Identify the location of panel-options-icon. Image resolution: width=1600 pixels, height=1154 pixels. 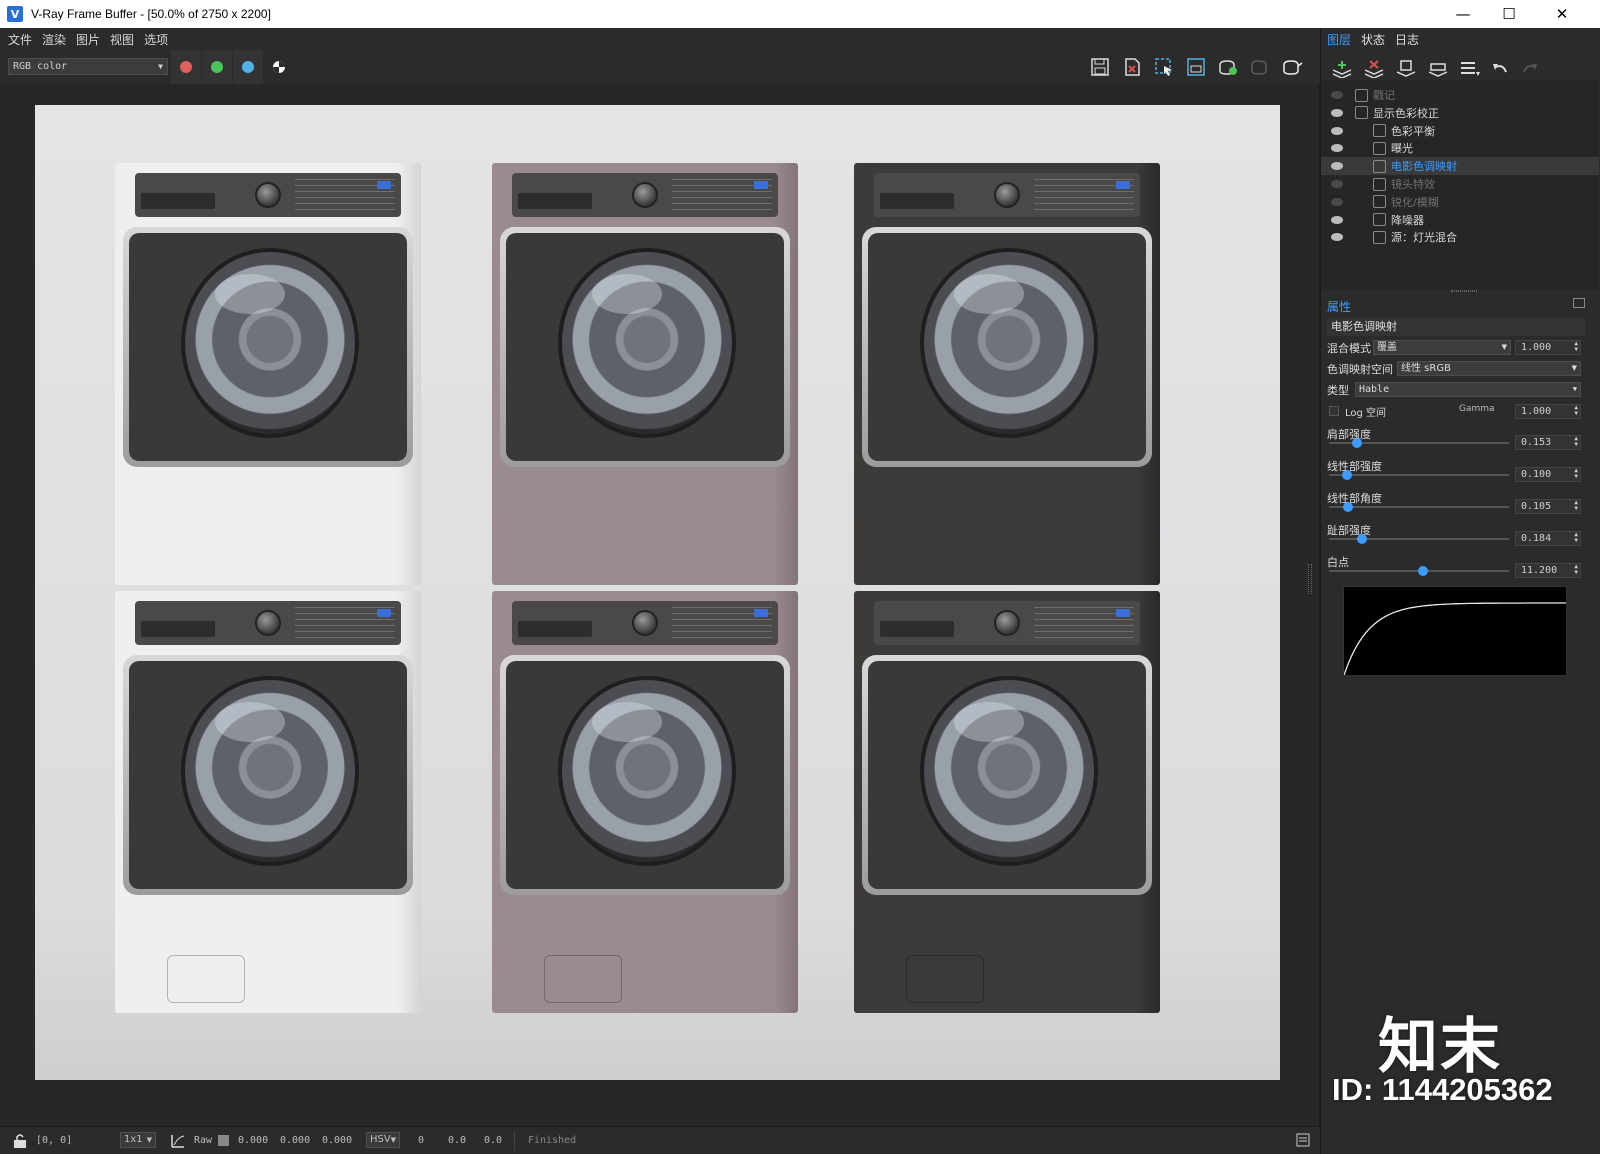
(1579, 303).